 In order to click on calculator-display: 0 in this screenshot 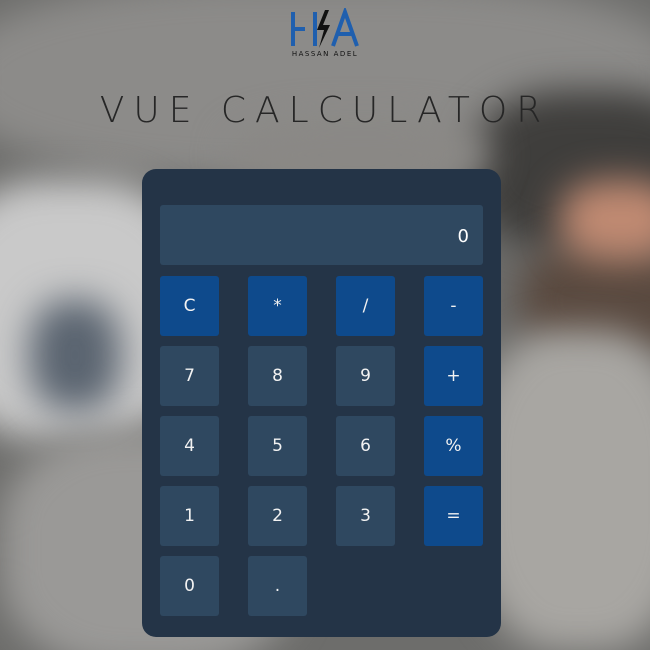, I will do `click(321, 235)`.